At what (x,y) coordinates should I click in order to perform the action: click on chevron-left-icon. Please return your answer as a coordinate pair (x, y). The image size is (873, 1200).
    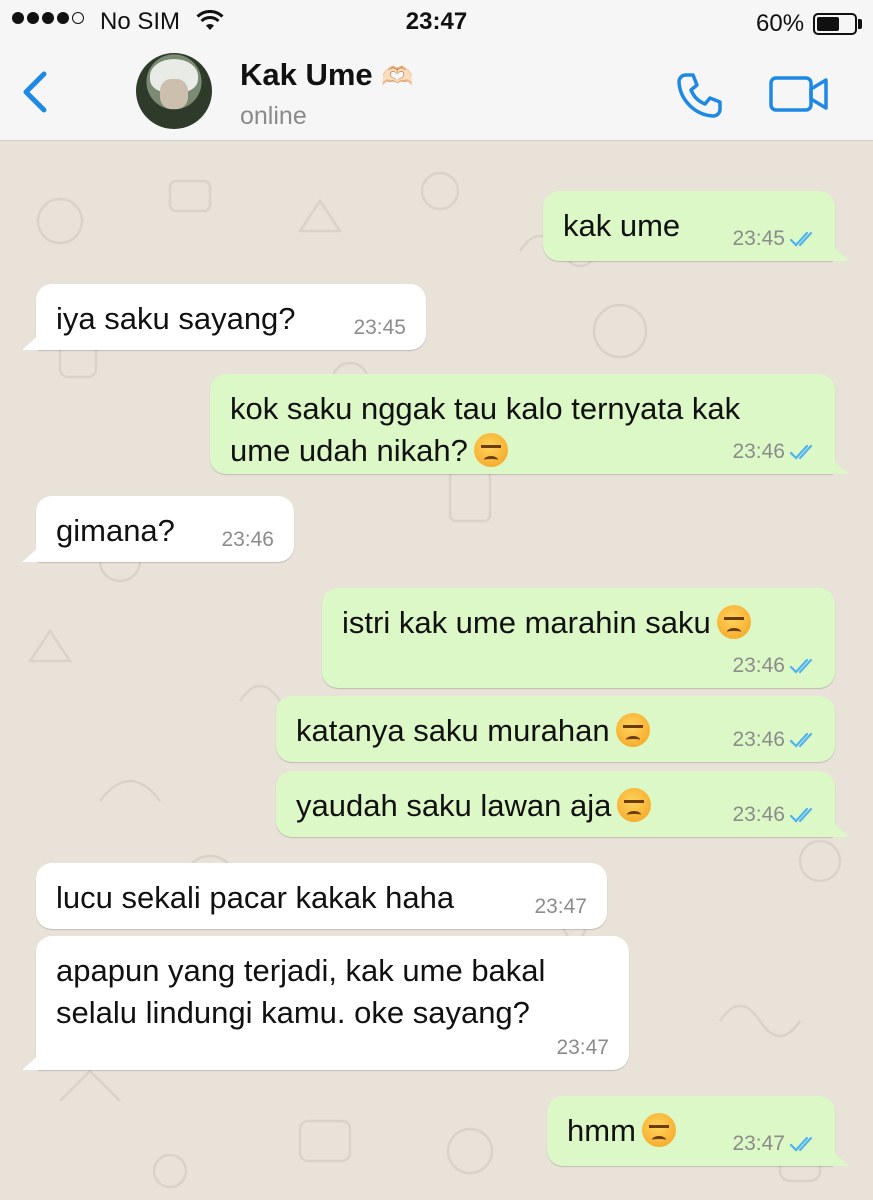
    Looking at the image, I should click on (35, 92).